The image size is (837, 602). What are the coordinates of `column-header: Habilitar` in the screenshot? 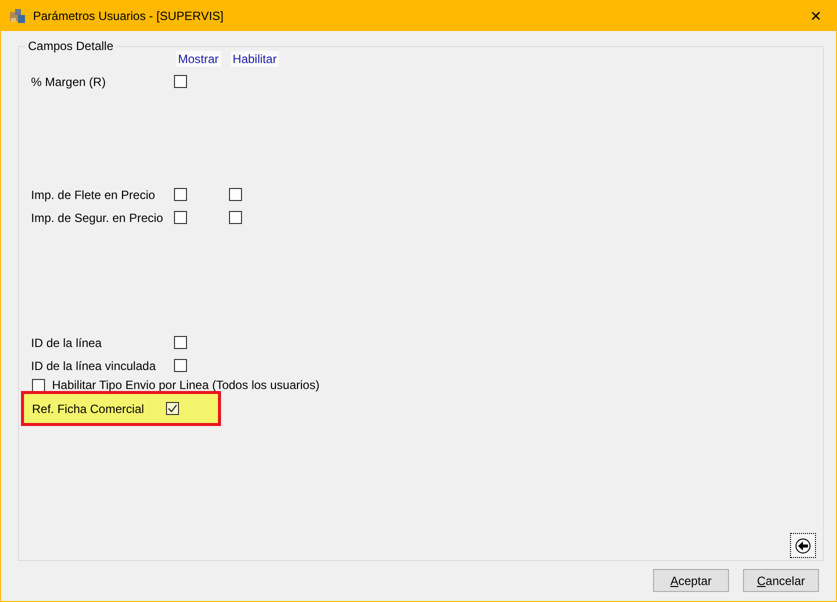 It's located at (254, 59).